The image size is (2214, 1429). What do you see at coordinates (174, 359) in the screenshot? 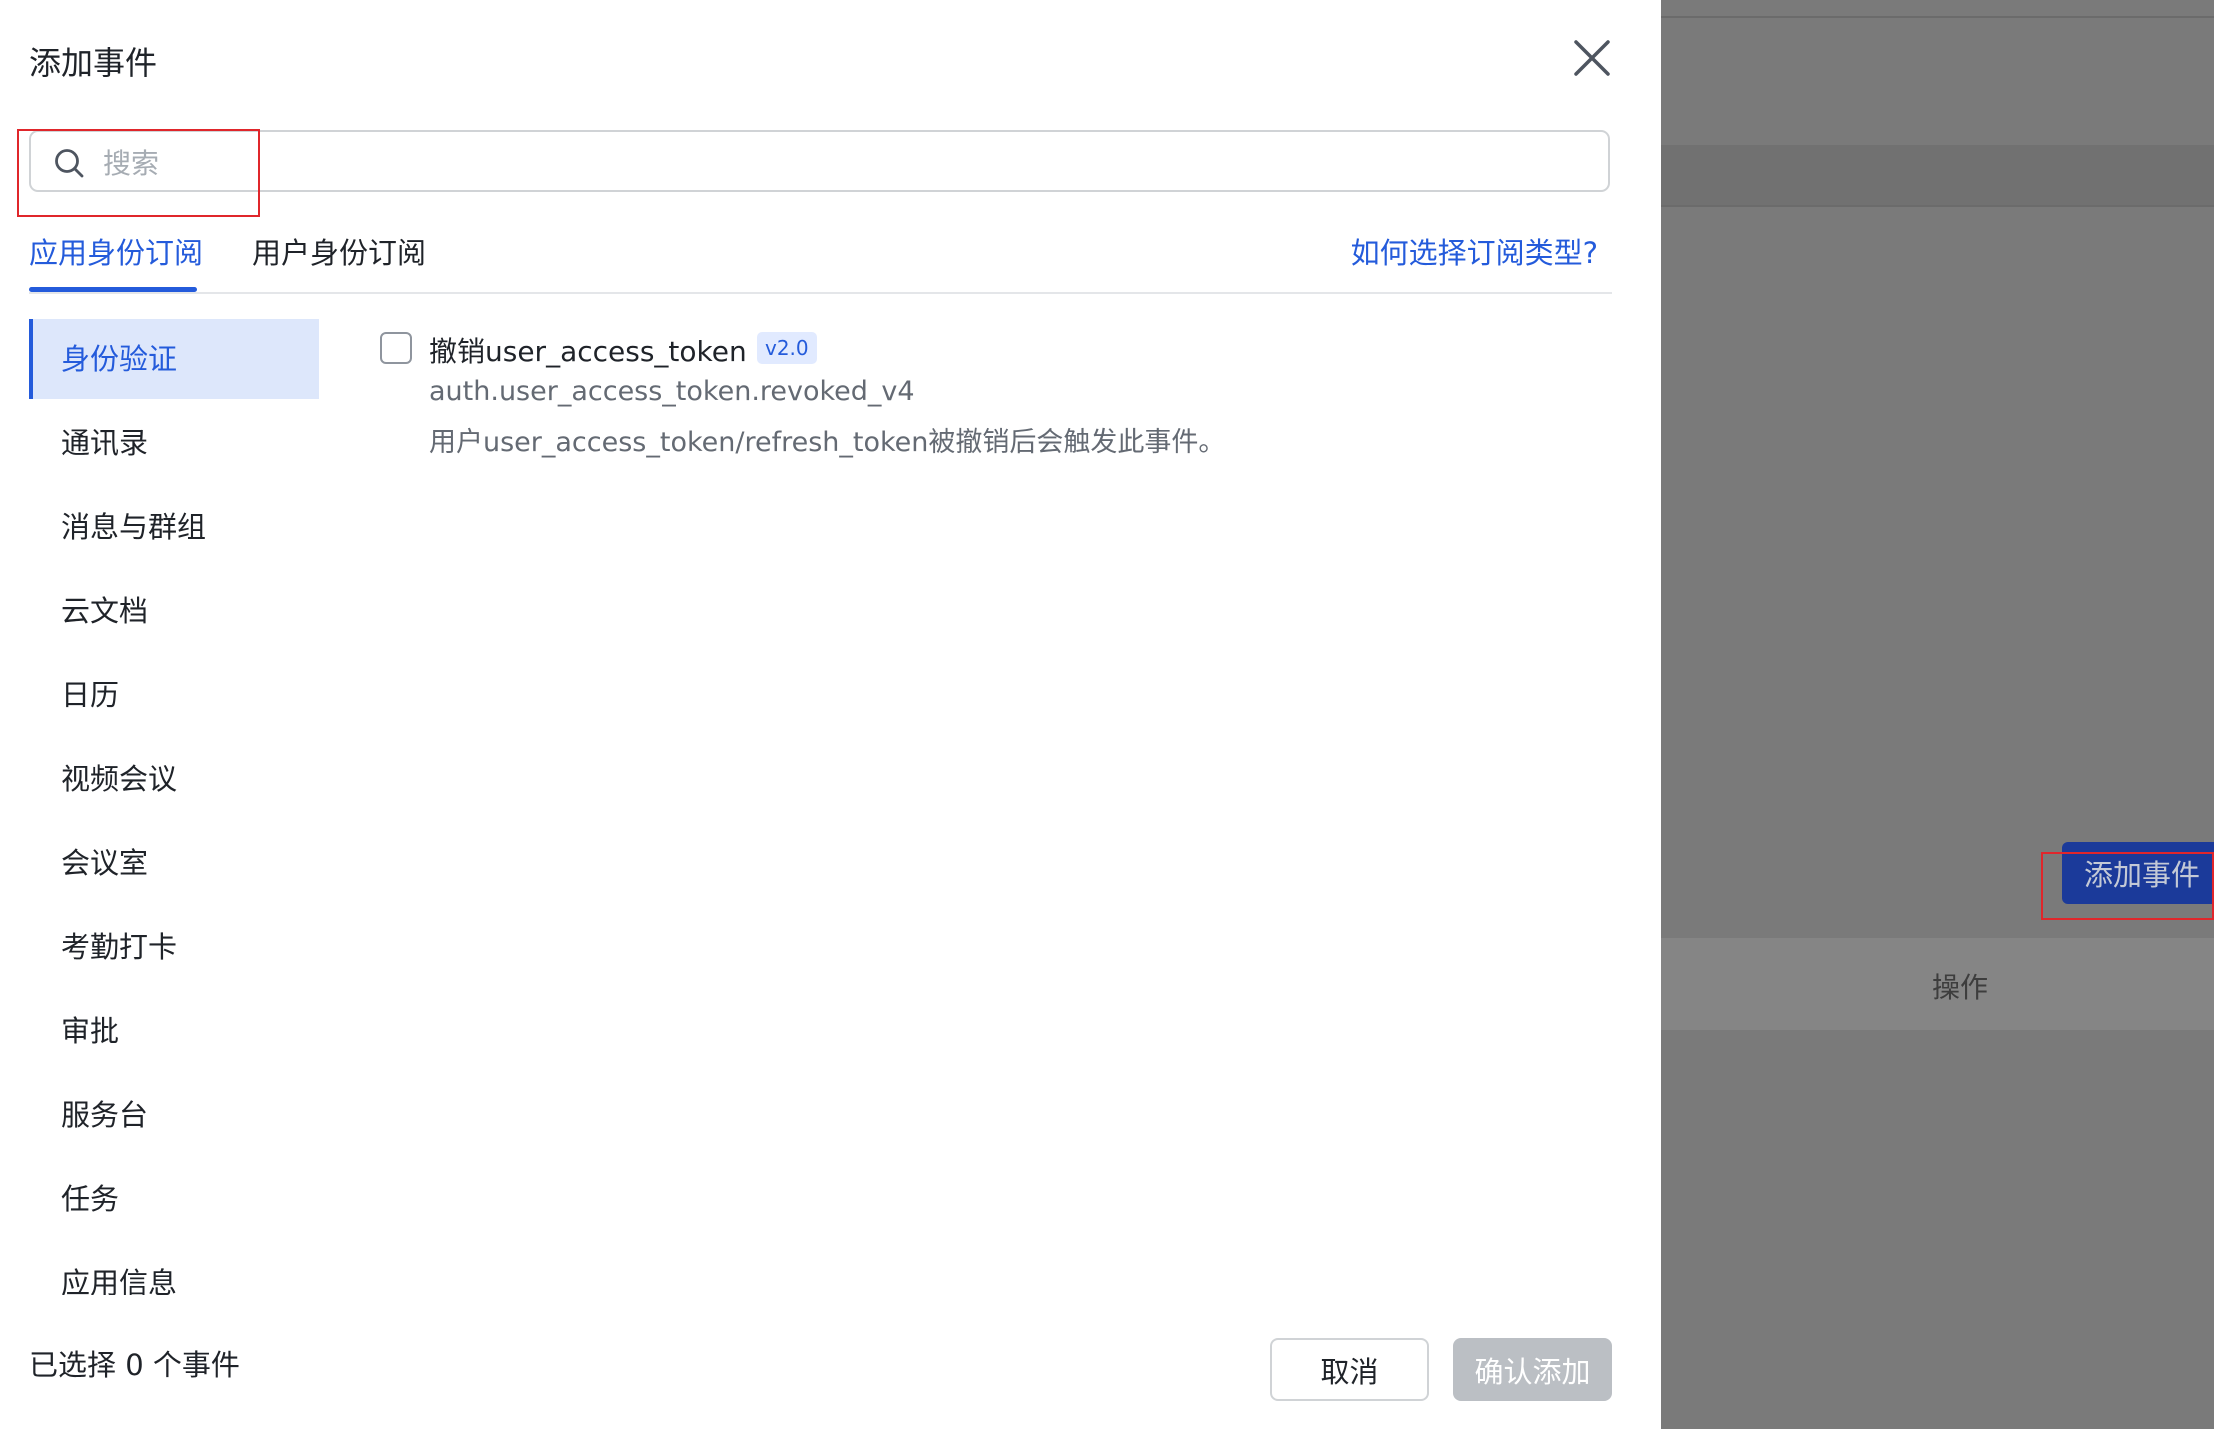
I see `category-item-auth: 身份验证` at bounding box center [174, 359].